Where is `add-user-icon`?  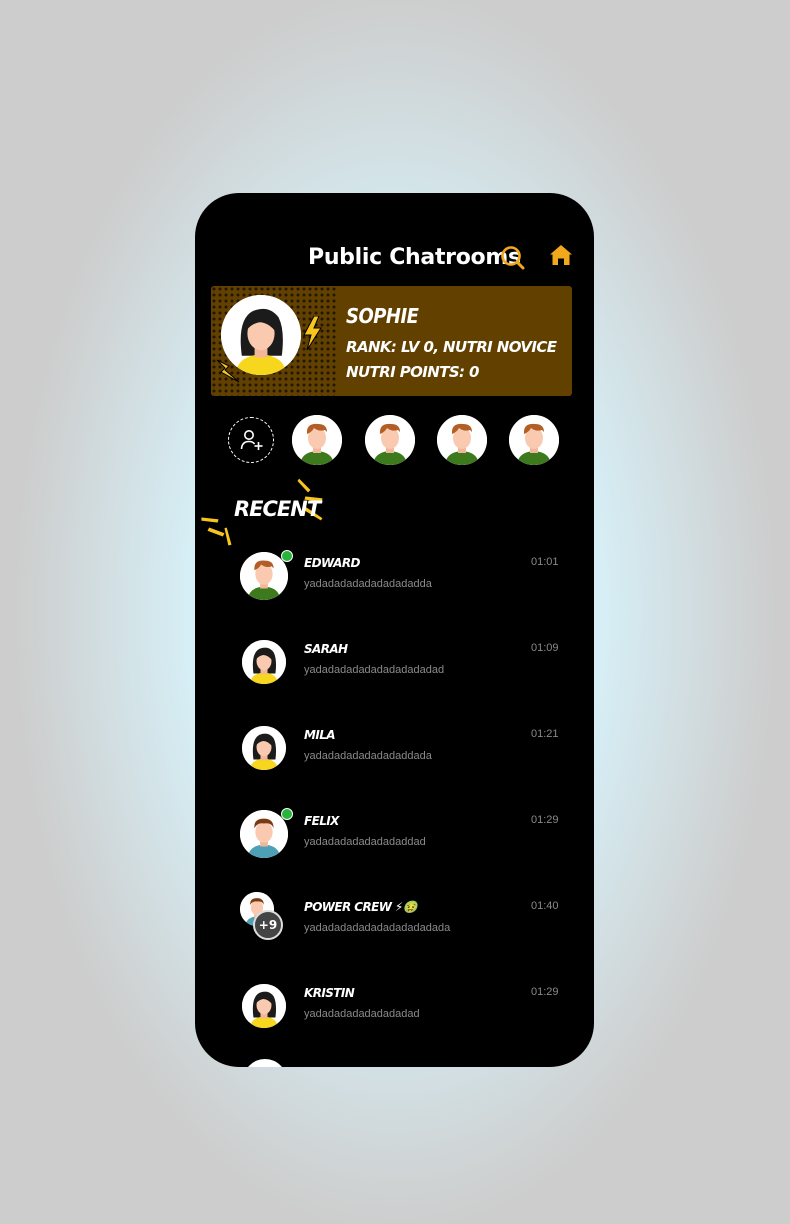 add-user-icon is located at coordinates (251, 440).